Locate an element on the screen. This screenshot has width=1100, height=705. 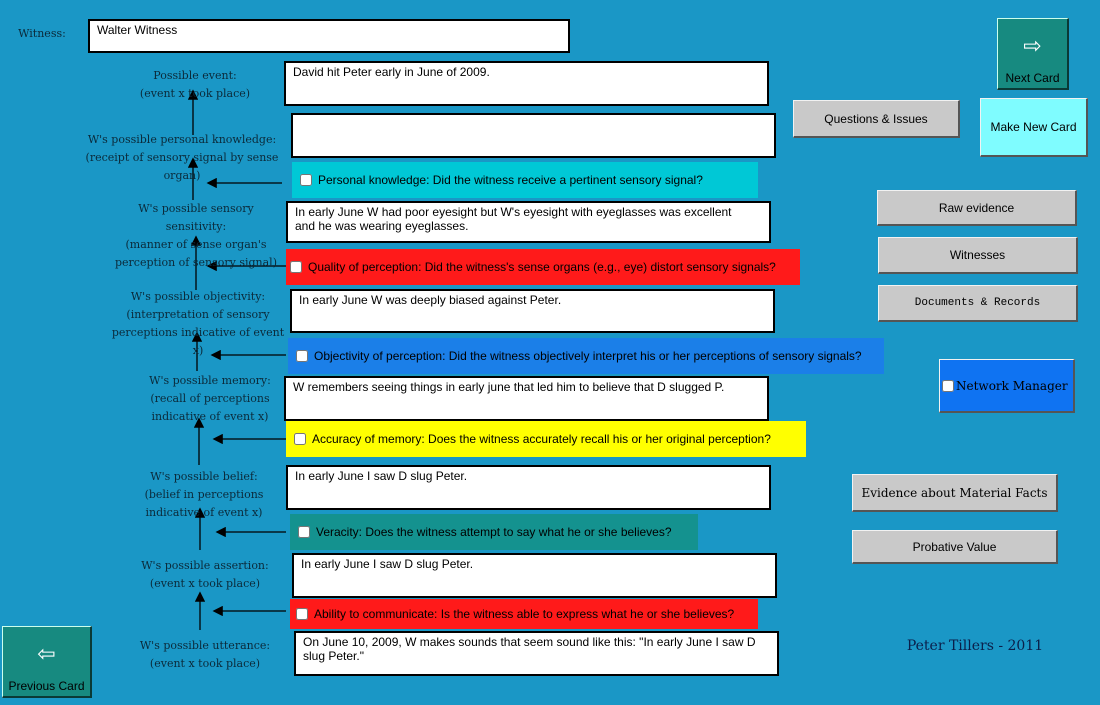
arrow-right-icon: ⇨ is located at coordinates (1032, 45).